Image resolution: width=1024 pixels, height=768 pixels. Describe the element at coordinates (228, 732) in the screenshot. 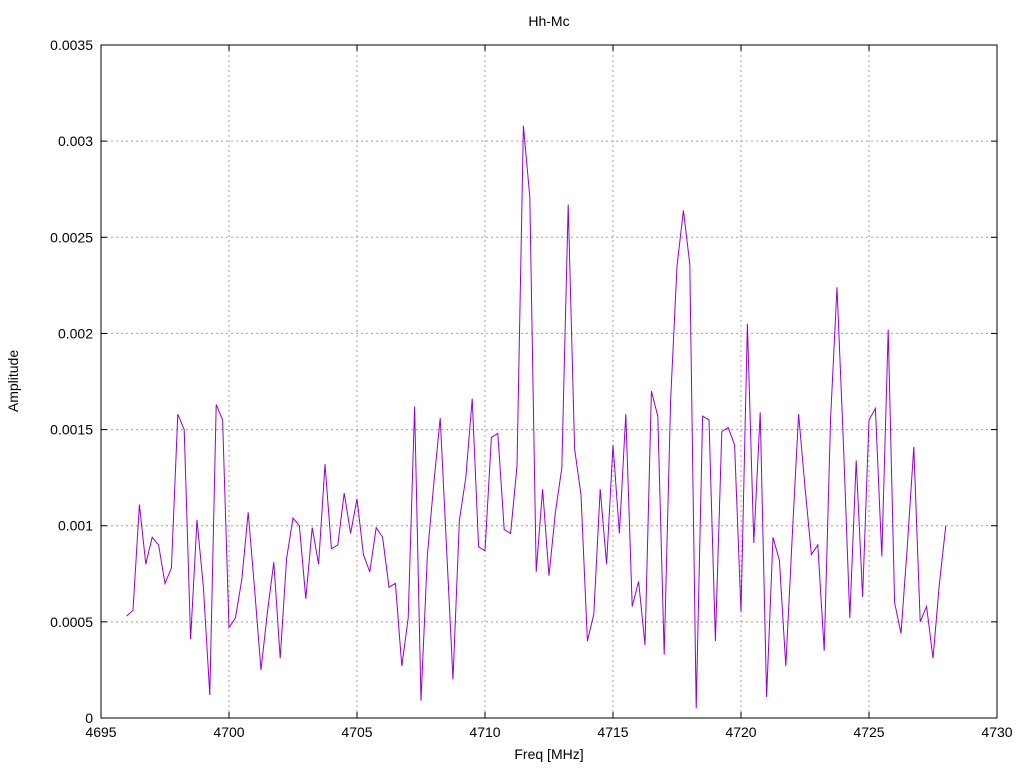

I see `x-tick-label: 4700` at that location.